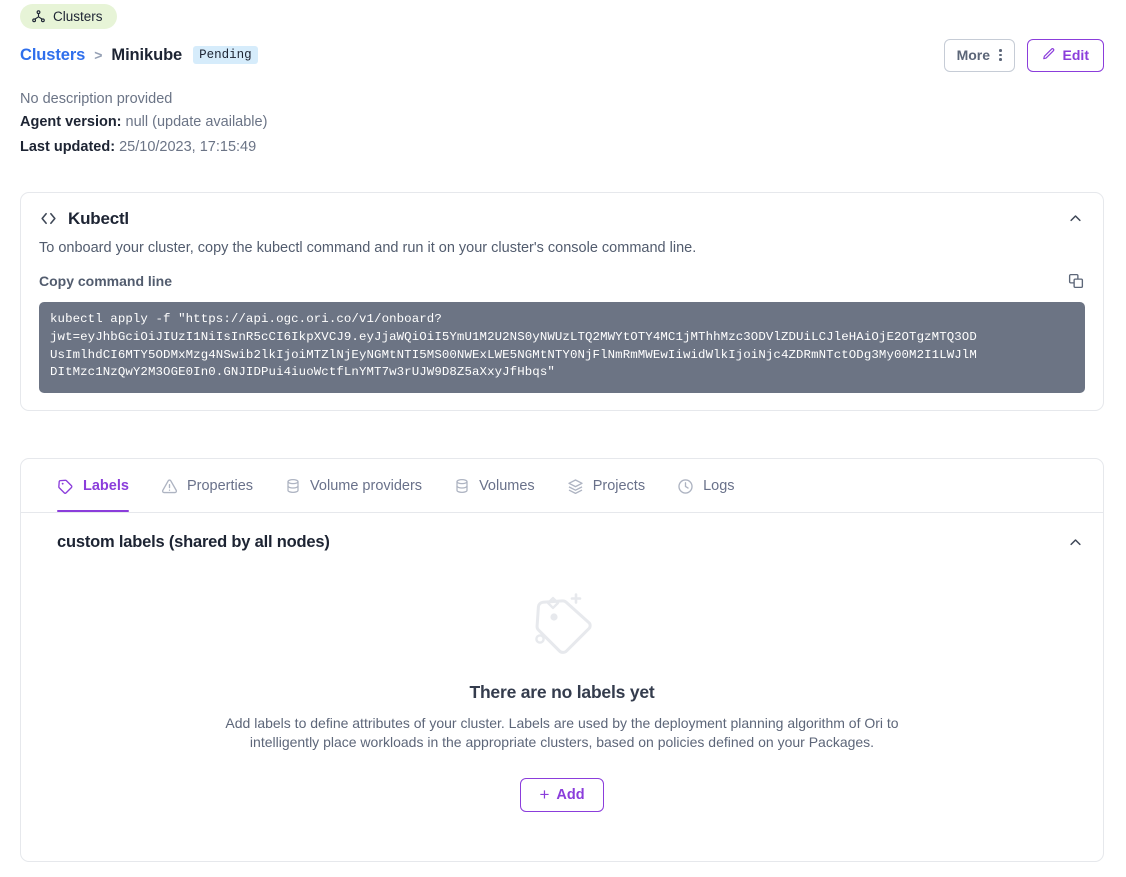 The width and height of the screenshot is (1126, 877). I want to click on vertical-dots-icon, so click(1000, 55).